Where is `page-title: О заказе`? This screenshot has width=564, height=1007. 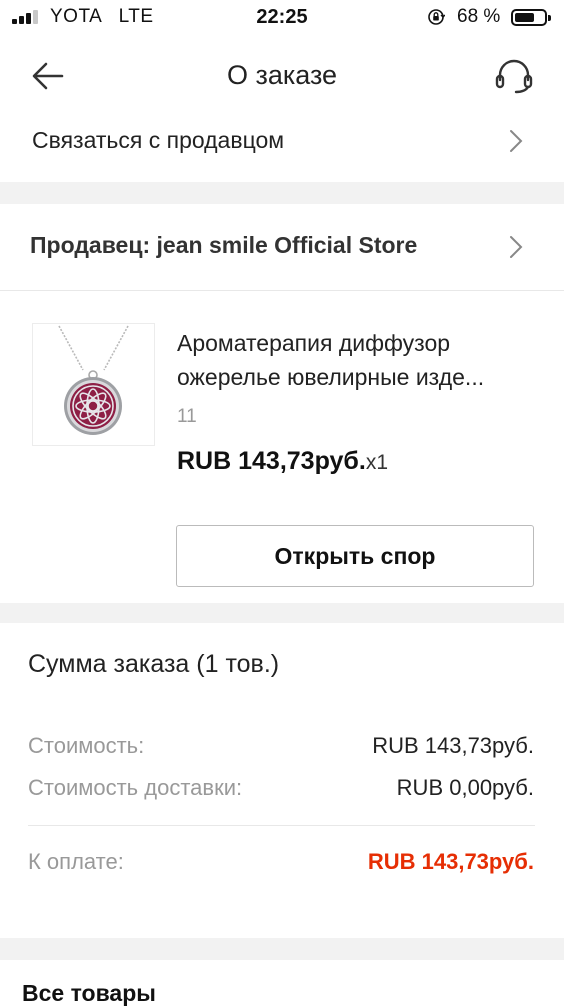
page-title: О заказе is located at coordinates (282, 75).